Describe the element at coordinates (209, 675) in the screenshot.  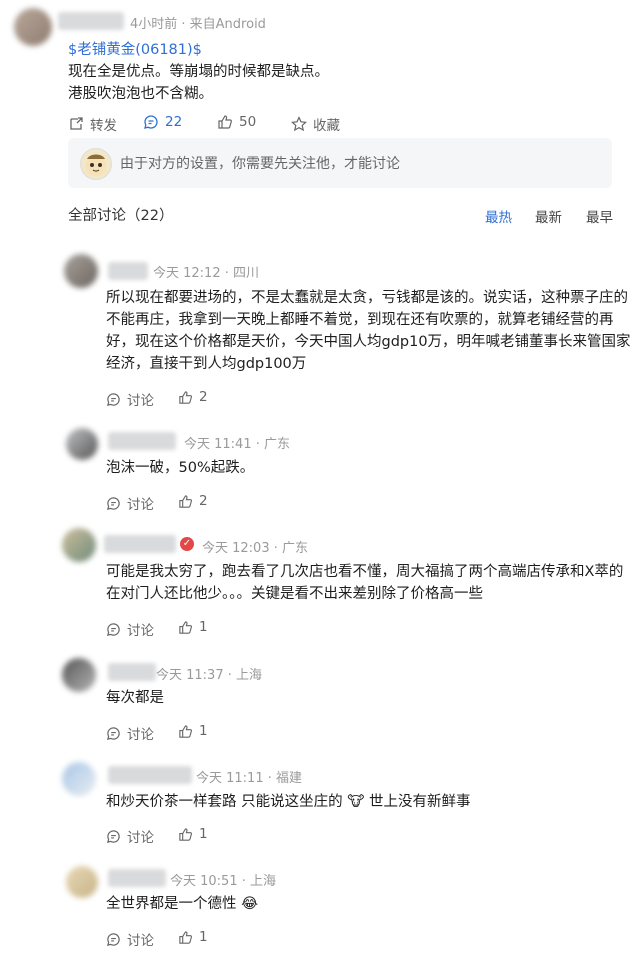
I see `comment-meta: 今天 11:37 · 上海` at that location.